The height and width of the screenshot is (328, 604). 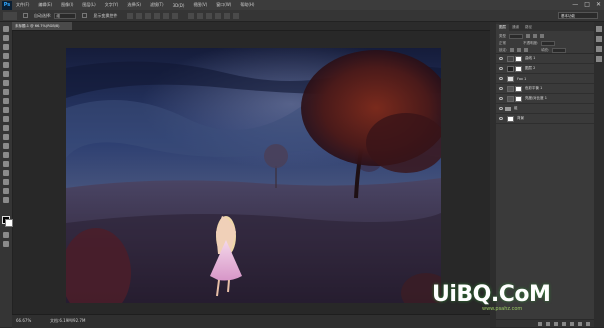 What do you see at coordinates (6, 65) in the screenshot?
I see `crop-tool-icon` at bounding box center [6, 65].